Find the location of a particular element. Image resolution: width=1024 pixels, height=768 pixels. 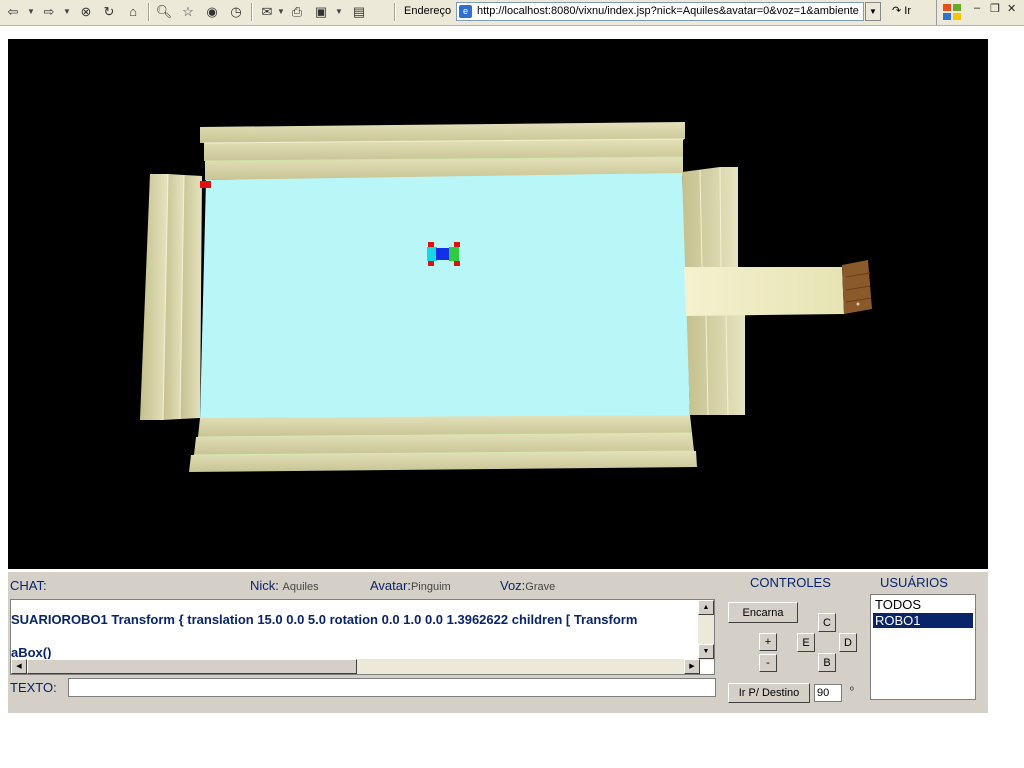

nick-info: Nick: Aquiles is located at coordinates (284, 585).